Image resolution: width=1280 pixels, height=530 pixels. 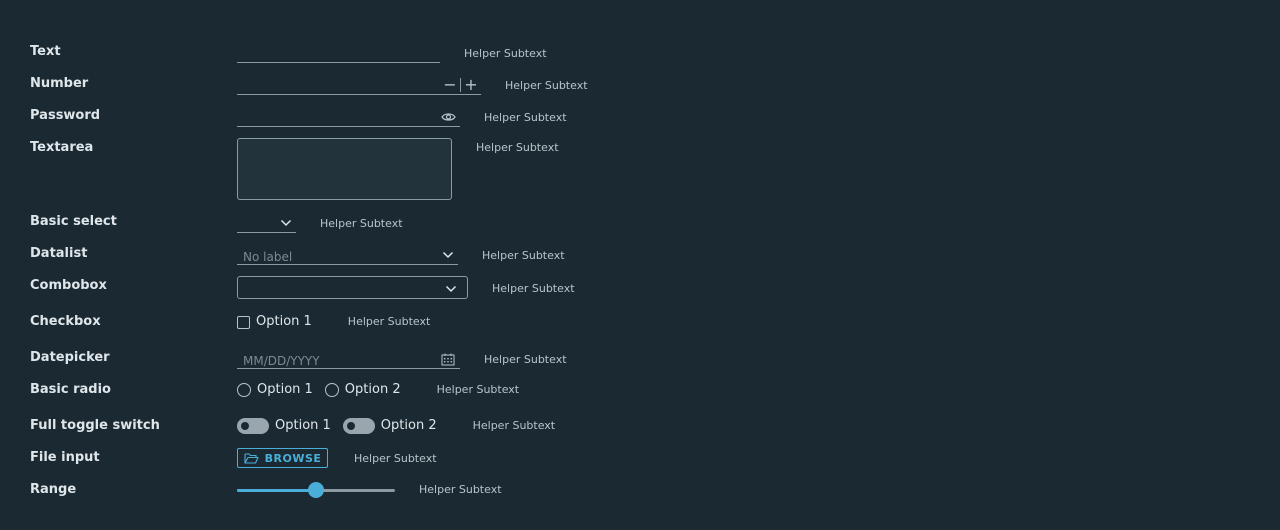 I want to click on number-input-wrap: − +, so click(x=359, y=86).